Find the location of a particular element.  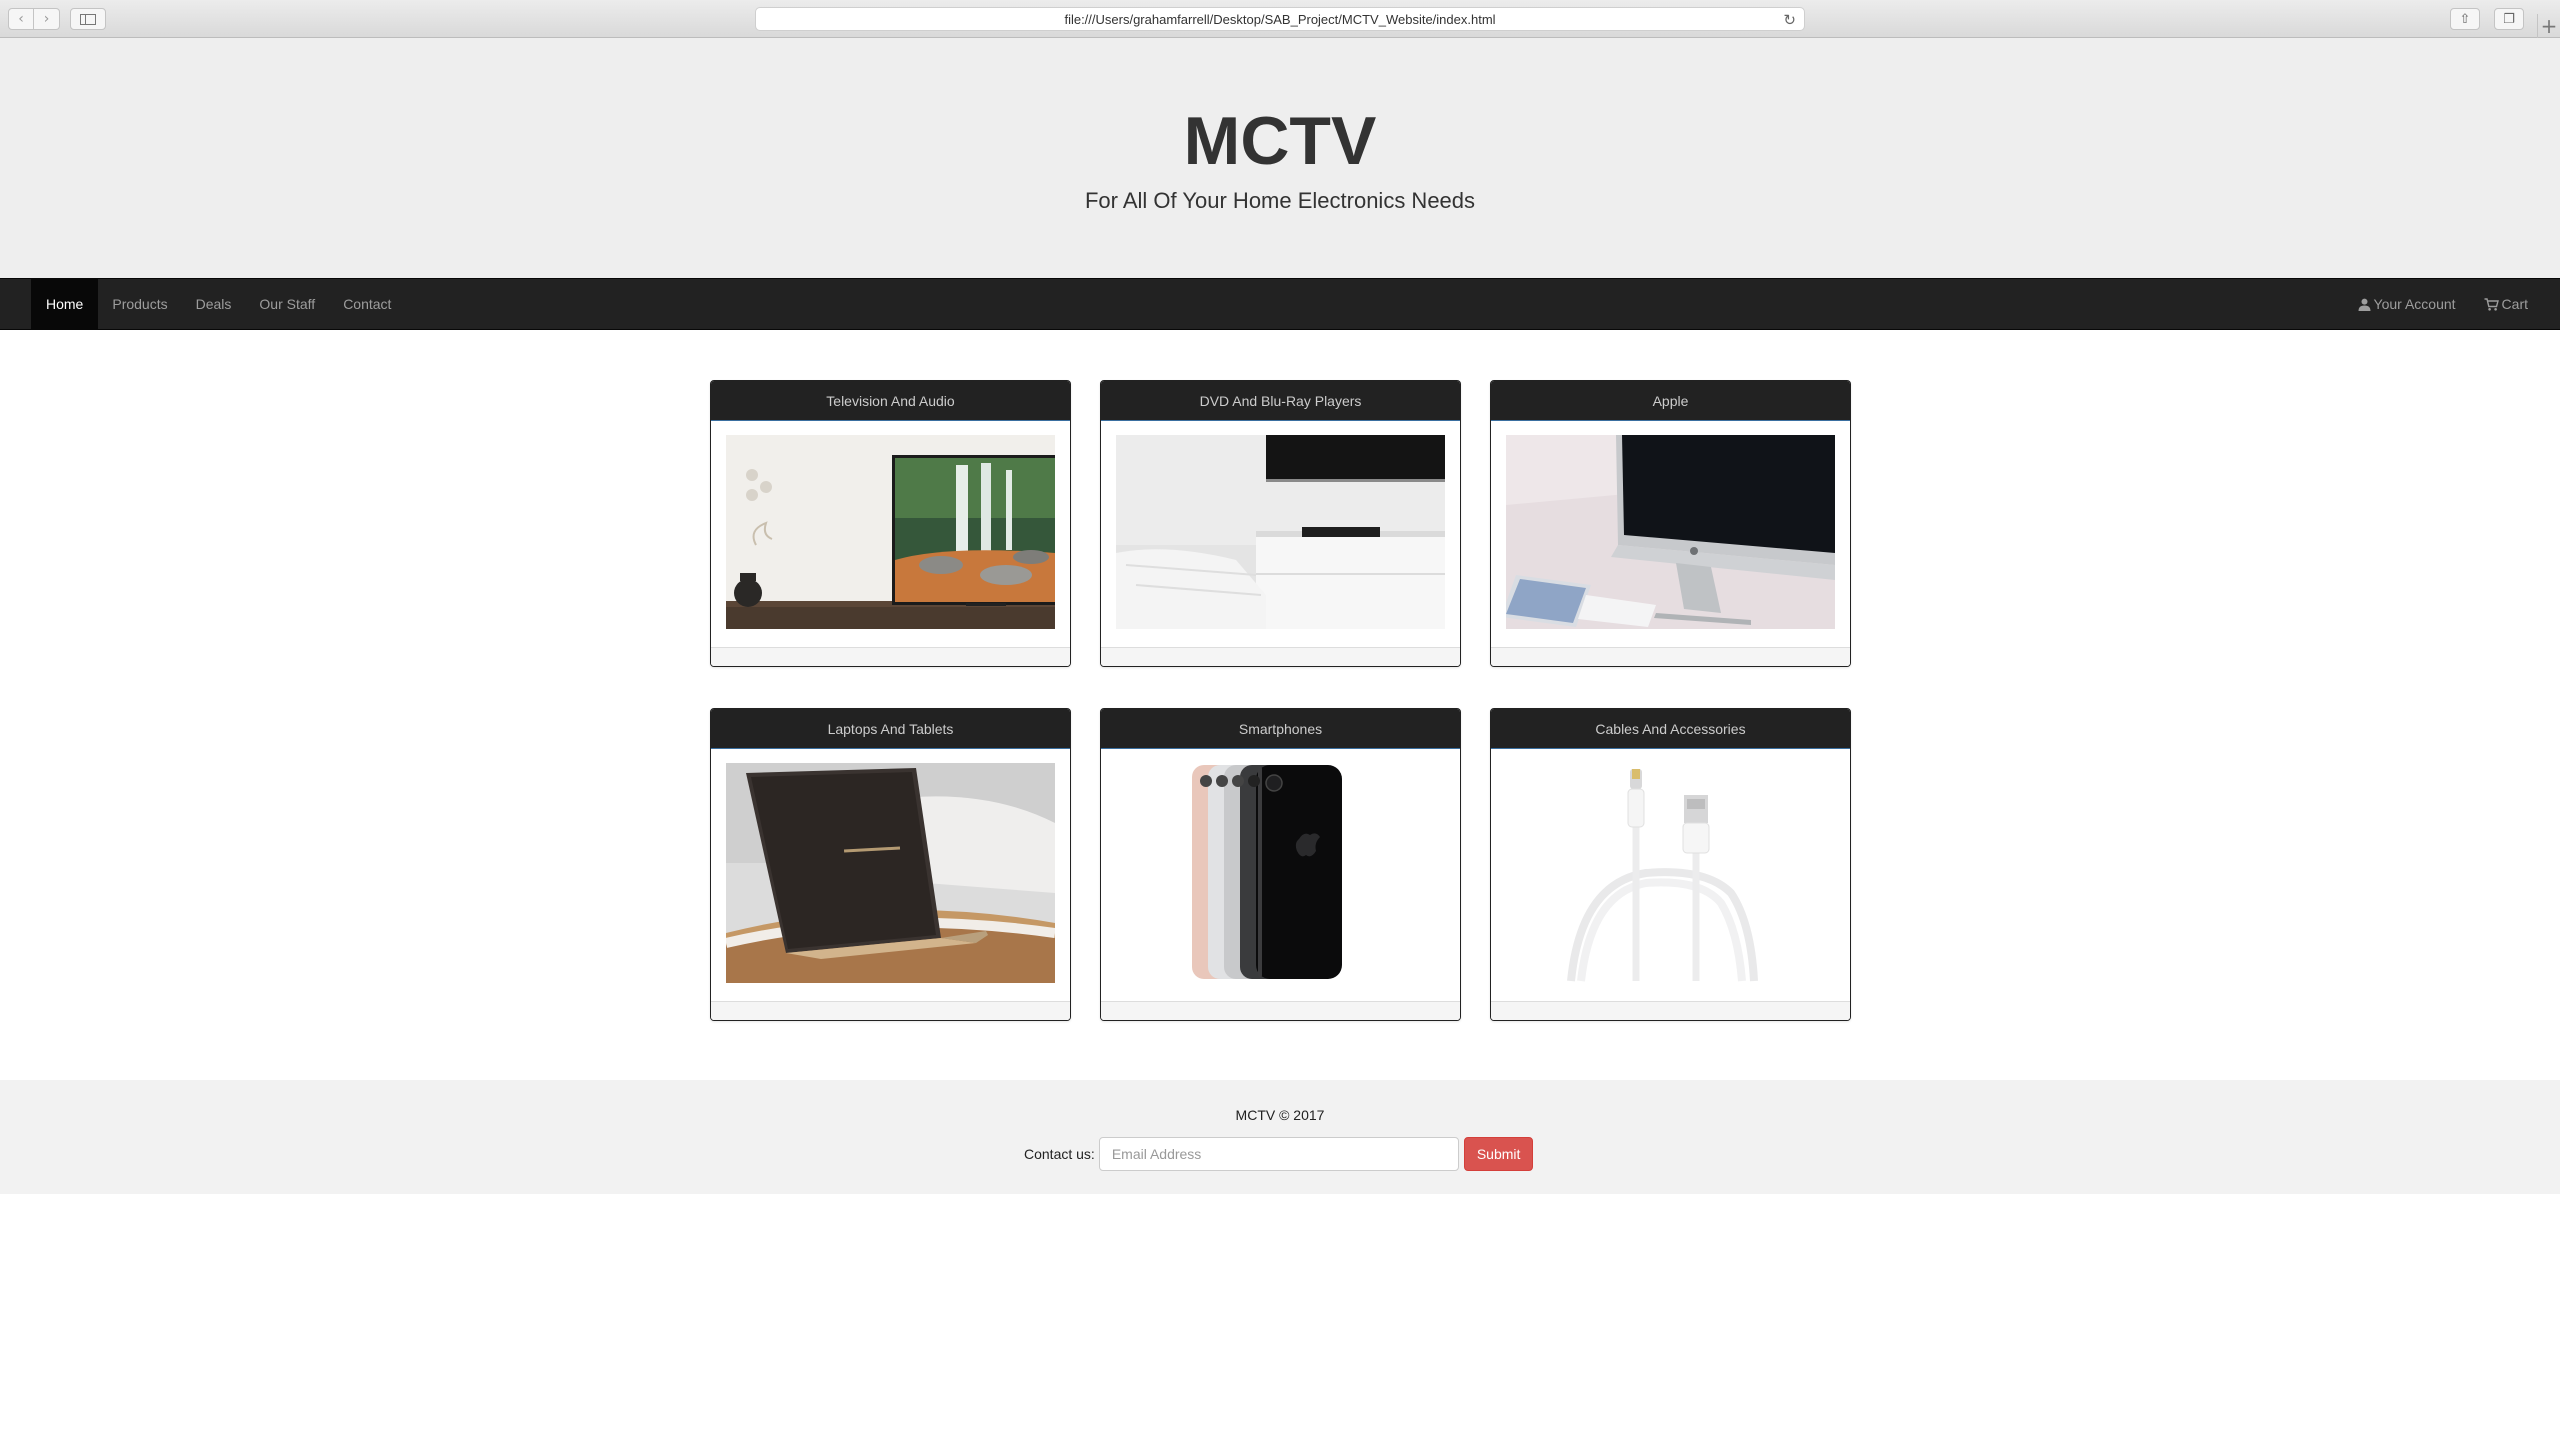

nav-deals: Deals is located at coordinates (214, 304).